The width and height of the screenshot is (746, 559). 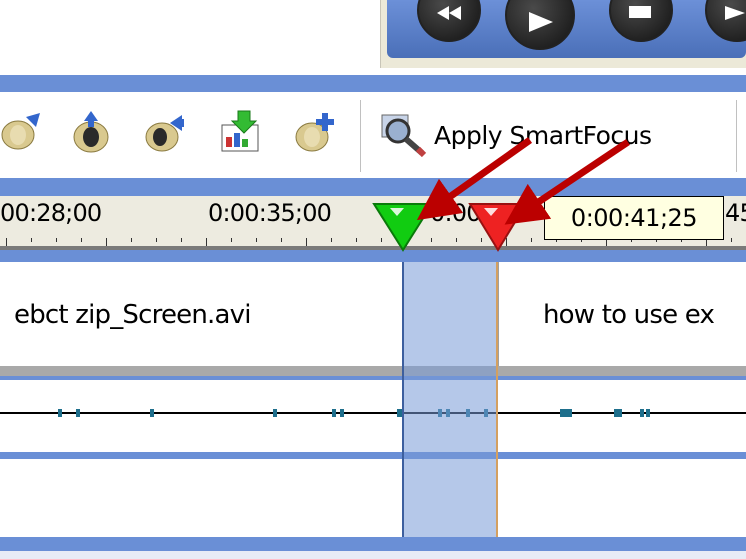 I want to click on annotation-arrows, so click(x=523, y=181).